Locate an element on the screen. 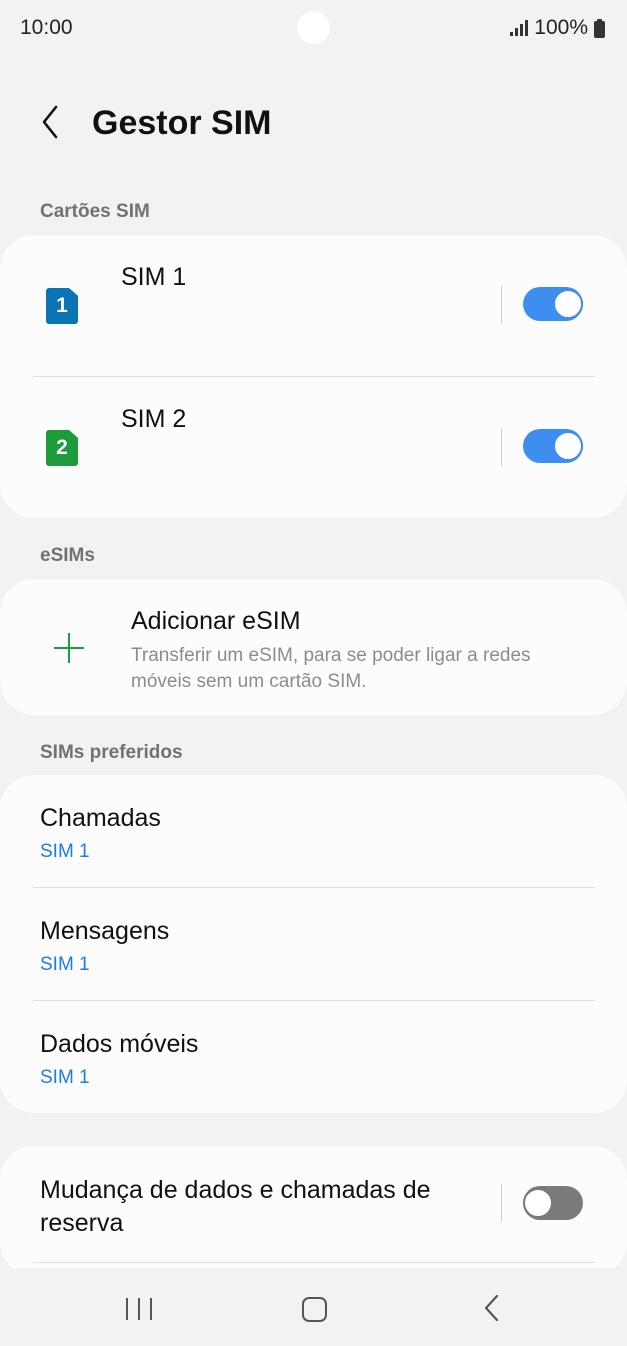  sim-1-toggle is located at coordinates (553, 304).